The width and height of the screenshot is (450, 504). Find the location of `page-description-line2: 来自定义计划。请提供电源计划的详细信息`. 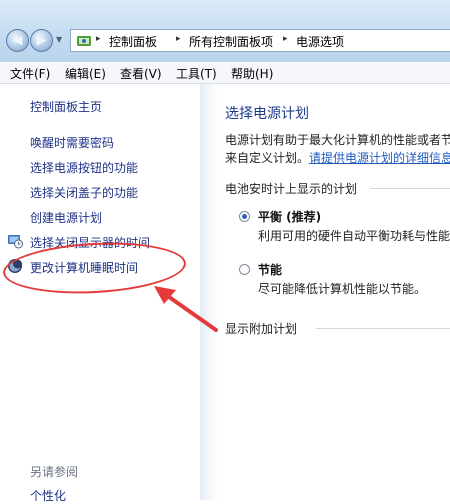

page-description-line2: 来自定义计划。请提供电源计划的详细信息 is located at coordinates (337, 157).